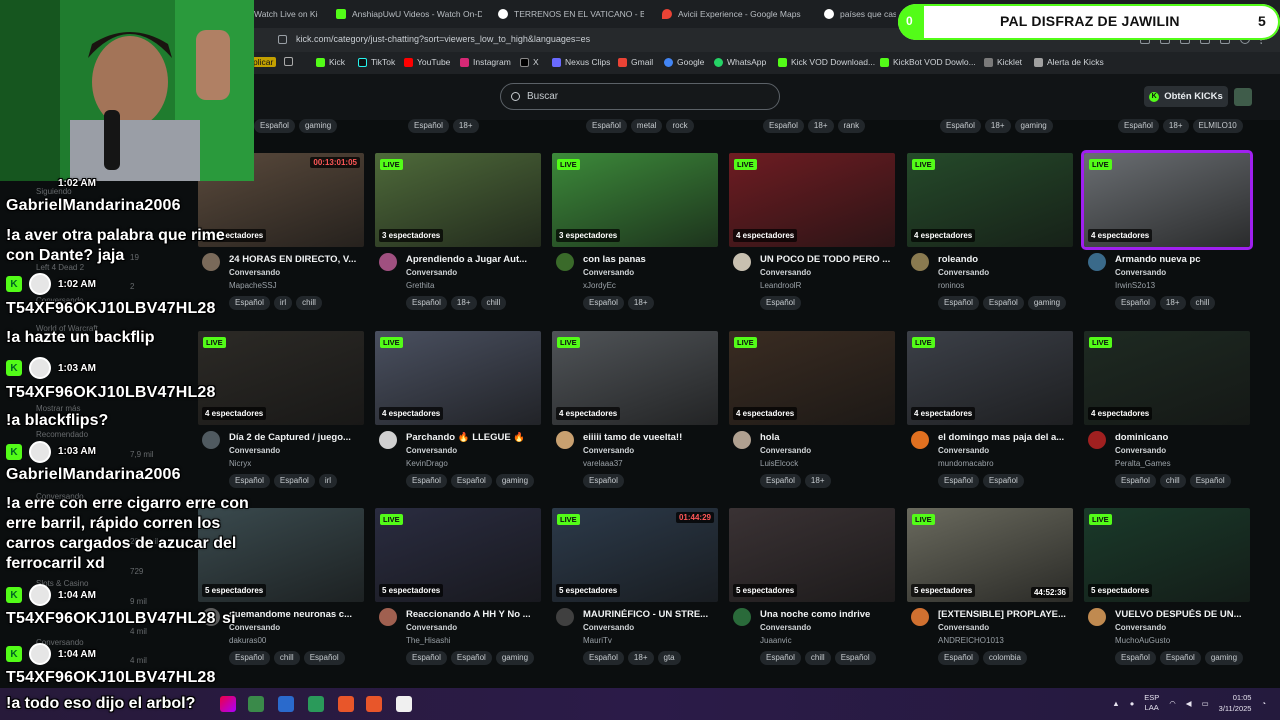 Image resolution: width=1280 pixels, height=720 pixels. What do you see at coordinates (646, 126) in the screenshot?
I see `tag-chip: metal` at bounding box center [646, 126].